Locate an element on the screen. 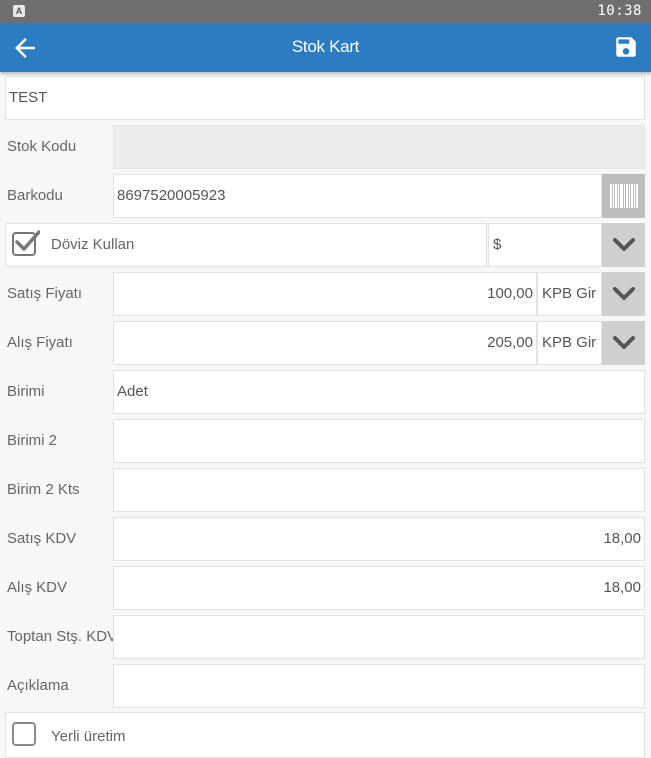  purchase-price-row: Alış Fiyatı 205,00 KPB Gir is located at coordinates (325, 342).